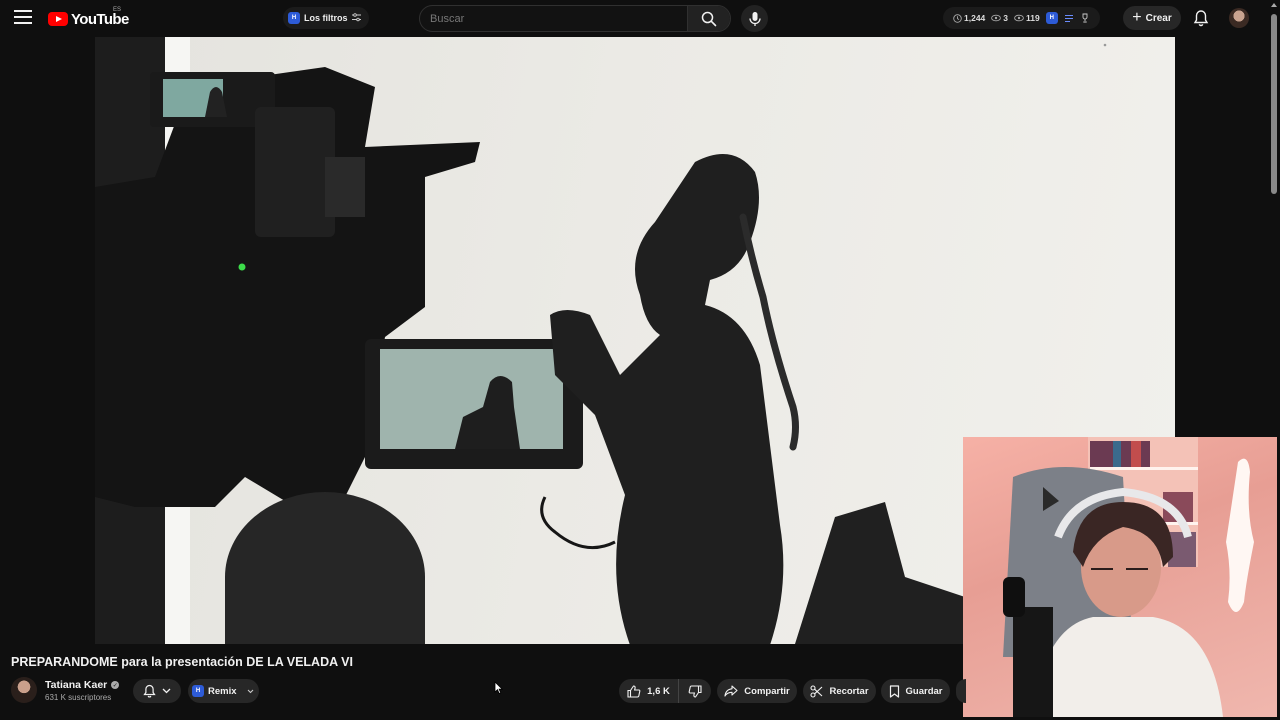 The height and width of the screenshot is (720, 1280). I want to click on save-button: Guardar, so click(915, 691).